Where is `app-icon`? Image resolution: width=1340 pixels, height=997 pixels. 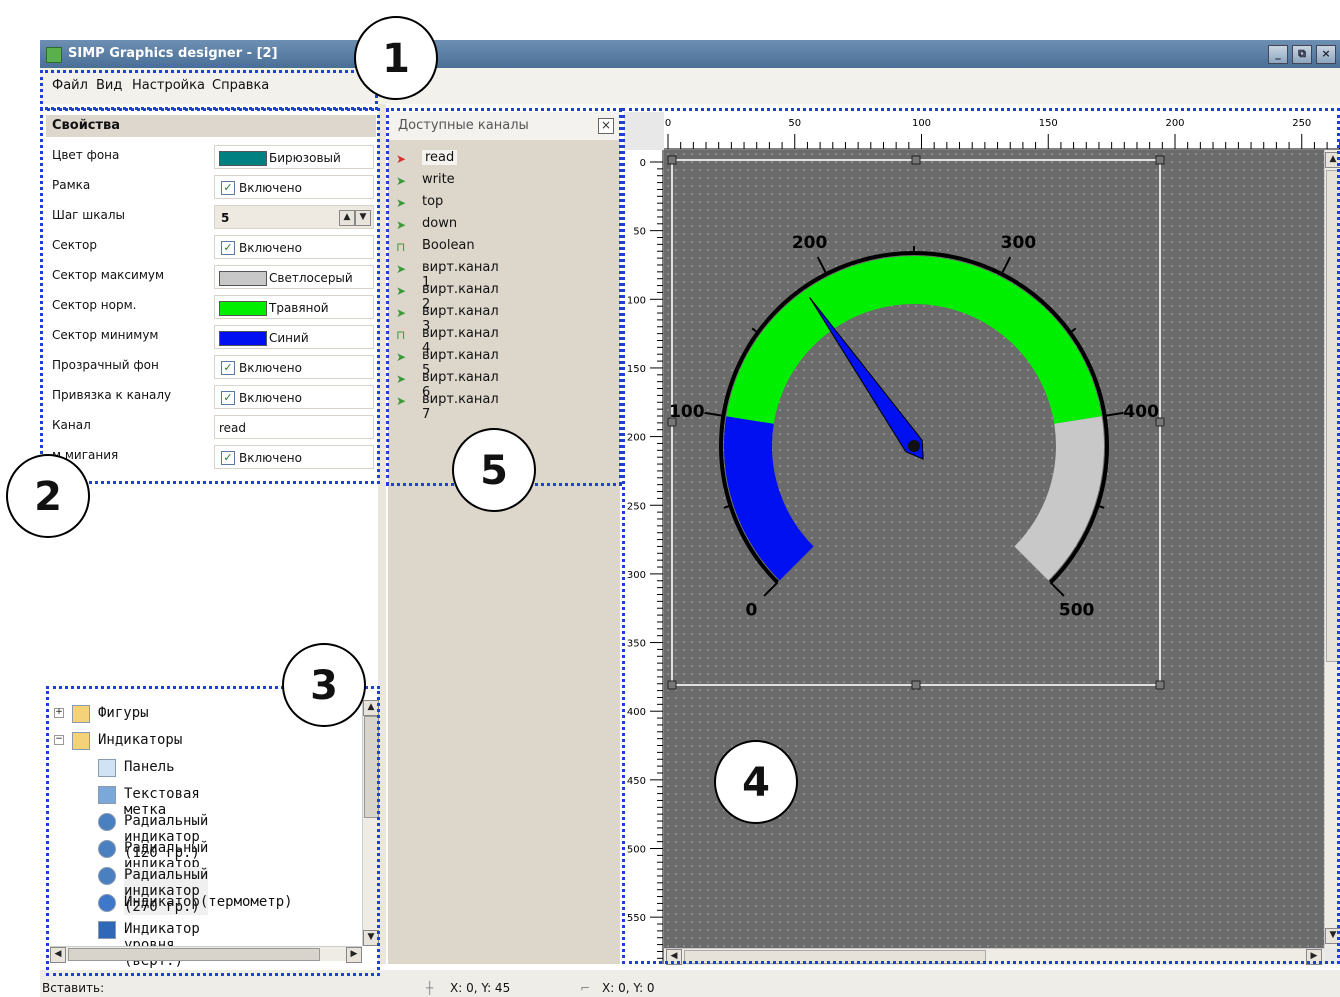
app-icon is located at coordinates (54, 55).